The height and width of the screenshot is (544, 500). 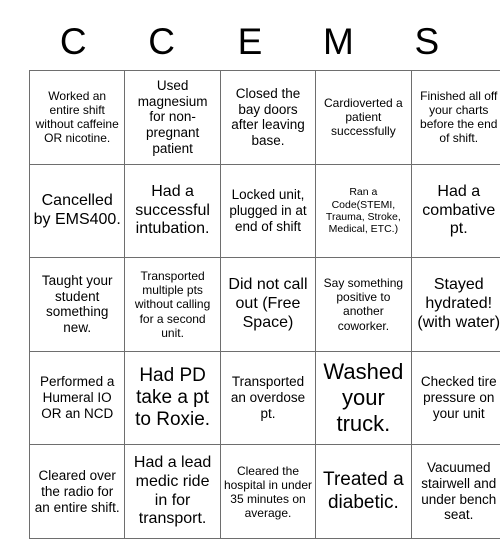 I want to click on bingo-cell: Had a lead medic ride in for transport., so click(x=172, y=491).